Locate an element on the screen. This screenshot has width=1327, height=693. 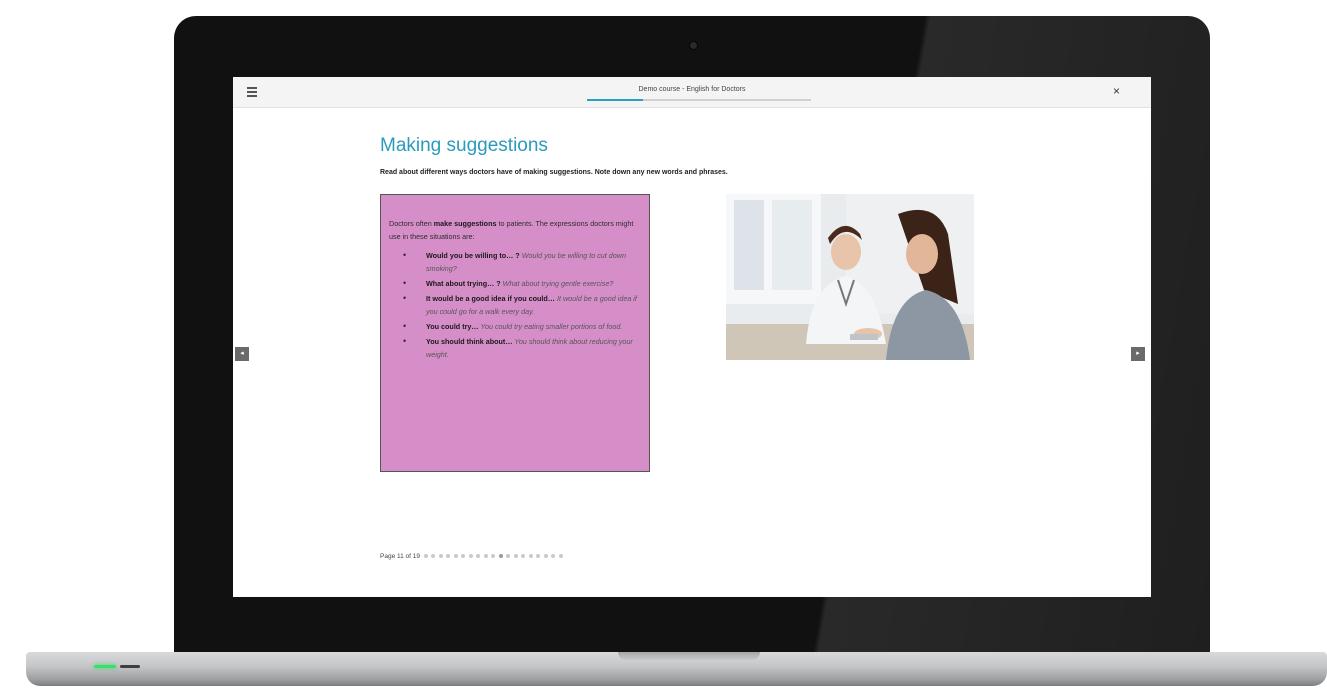
course-topbar: Demo course - English for Doctors × is located at coordinates (692, 92).